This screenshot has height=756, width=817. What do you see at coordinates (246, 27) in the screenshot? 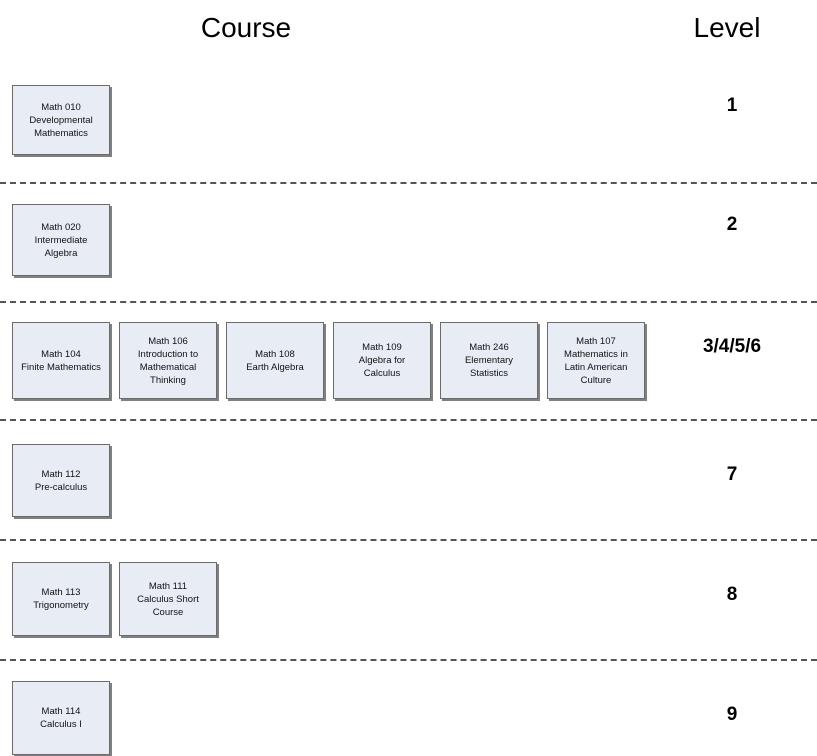
I see `column-header-course: Course` at bounding box center [246, 27].